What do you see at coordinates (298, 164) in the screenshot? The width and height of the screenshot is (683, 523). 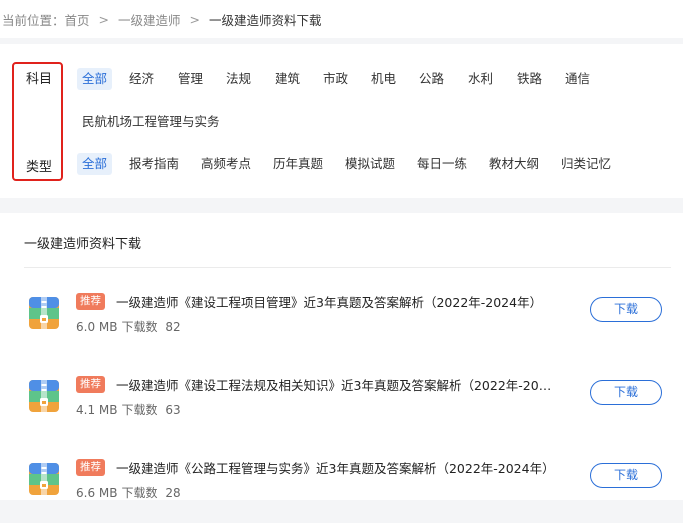 I see `type-option: 历年真题` at bounding box center [298, 164].